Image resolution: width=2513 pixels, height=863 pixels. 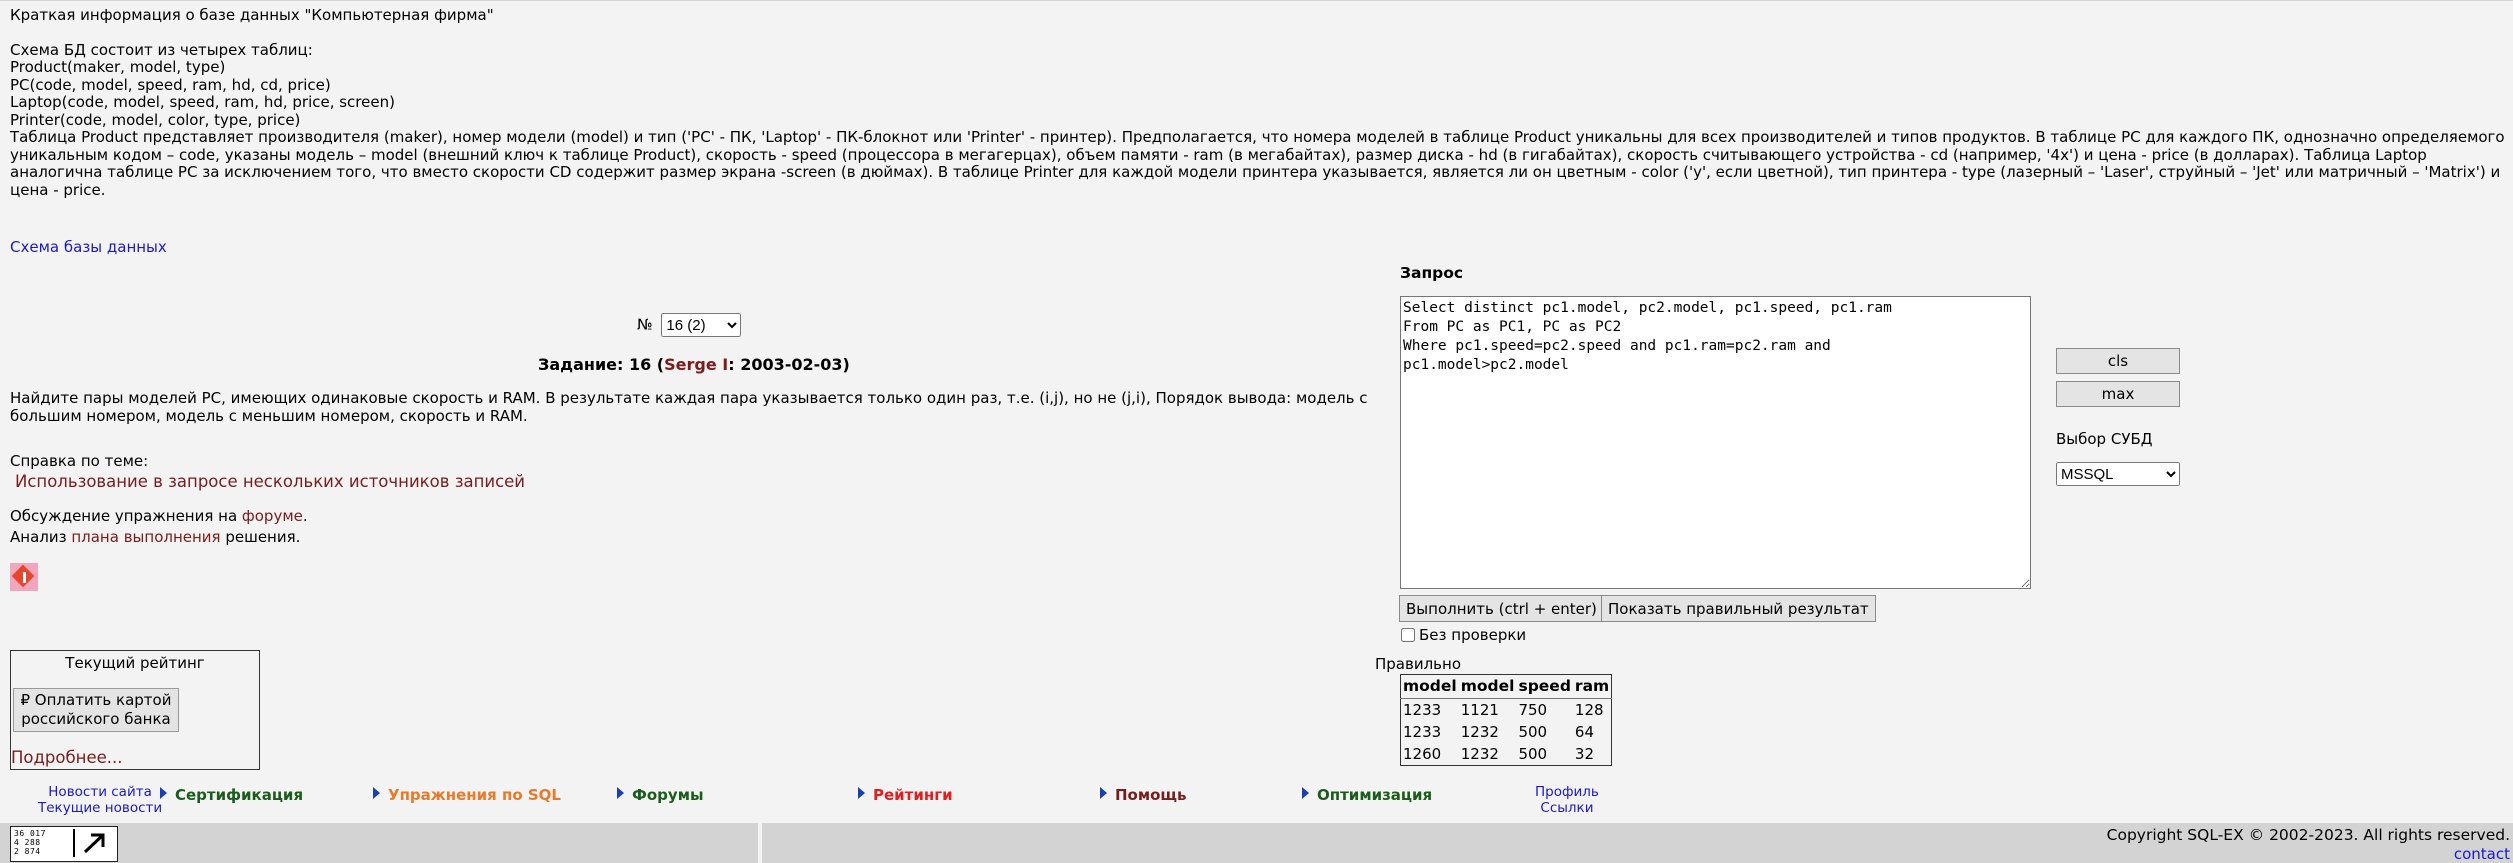 What do you see at coordinates (1506, 710) in the screenshot?
I see `table-row: 1233 1121 750 128` at bounding box center [1506, 710].